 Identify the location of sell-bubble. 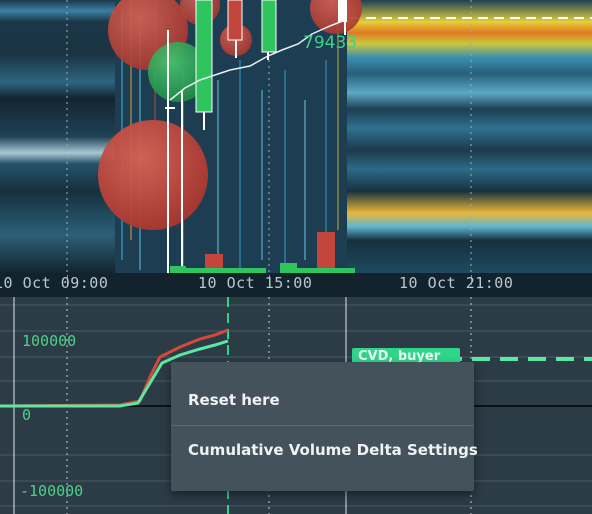
(153, 175).